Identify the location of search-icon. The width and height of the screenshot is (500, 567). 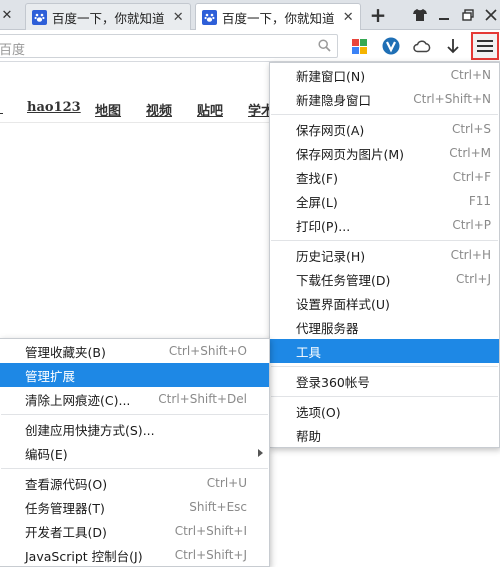
(324, 47).